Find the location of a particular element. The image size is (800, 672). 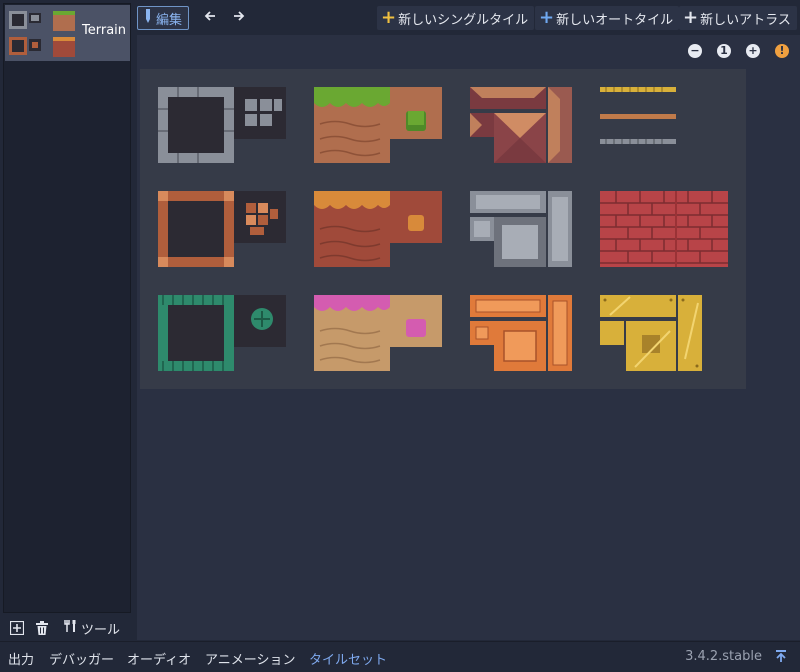

tab-tileset: タイルセット is located at coordinates (348, 658).